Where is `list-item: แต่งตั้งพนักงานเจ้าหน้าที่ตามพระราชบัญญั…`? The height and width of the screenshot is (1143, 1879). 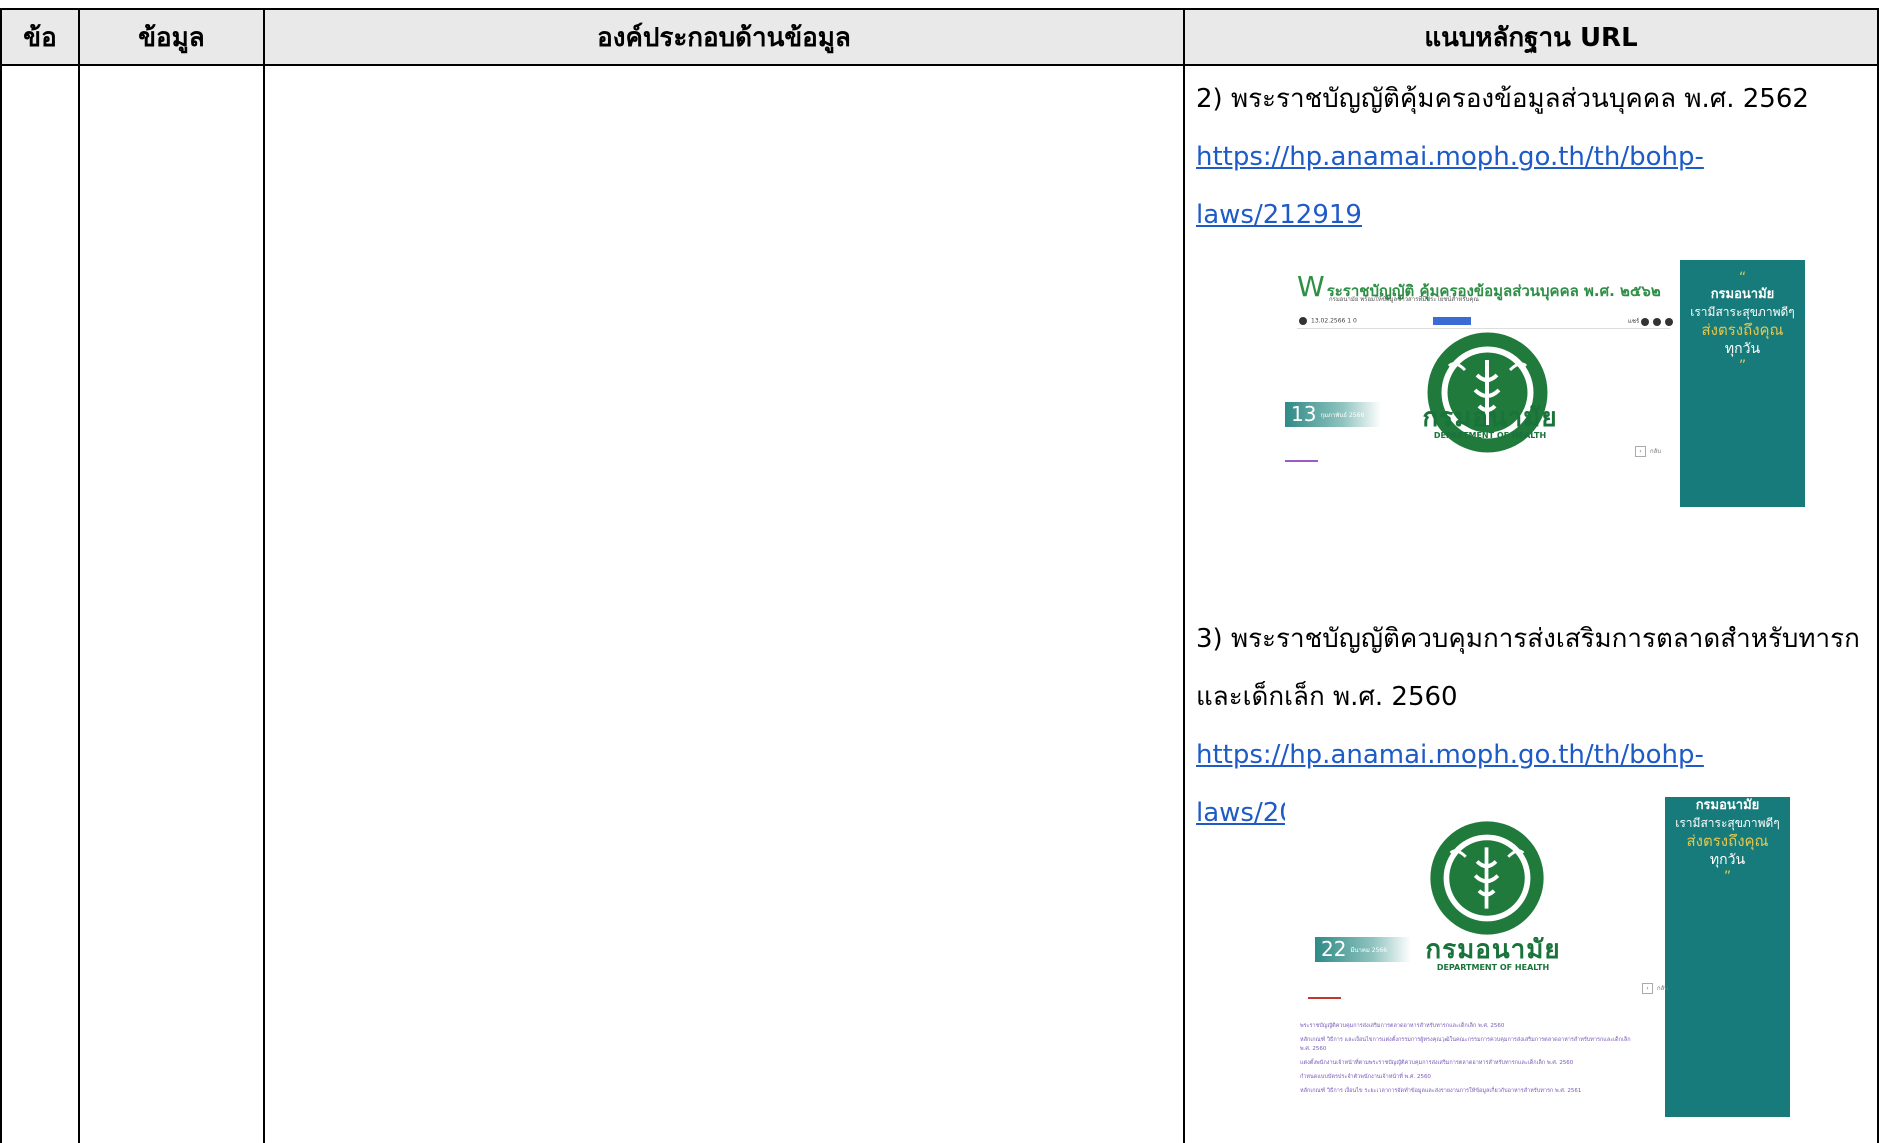 list-item: แต่งตั้งพนักงานเจ้าหน้าที่ตามพระราชบัญญั… is located at coordinates (1437, 1063).